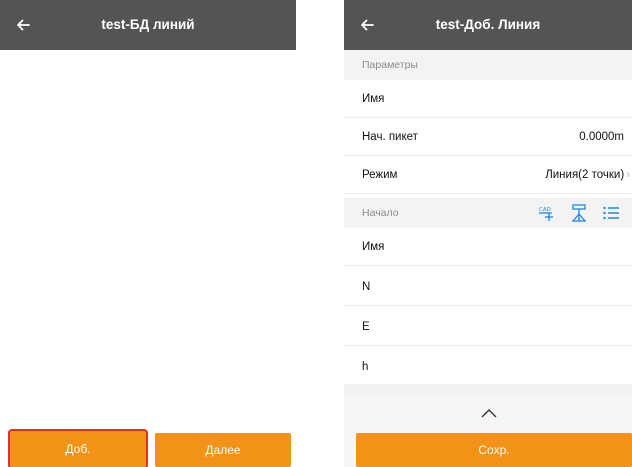  What do you see at coordinates (380, 175) in the screenshot?
I see `field-label: Режим` at bounding box center [380, 175].